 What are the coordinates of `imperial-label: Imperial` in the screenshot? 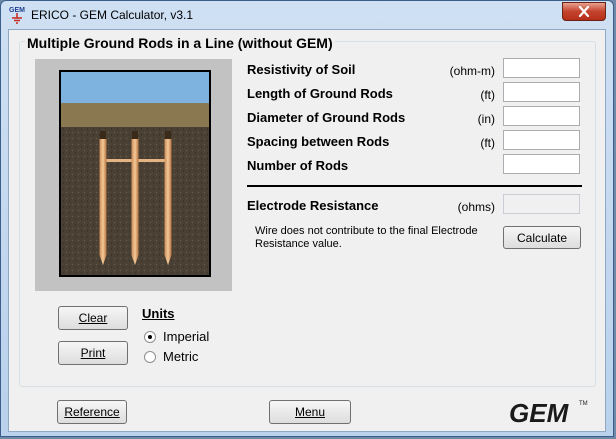 It's located at (186, 336).